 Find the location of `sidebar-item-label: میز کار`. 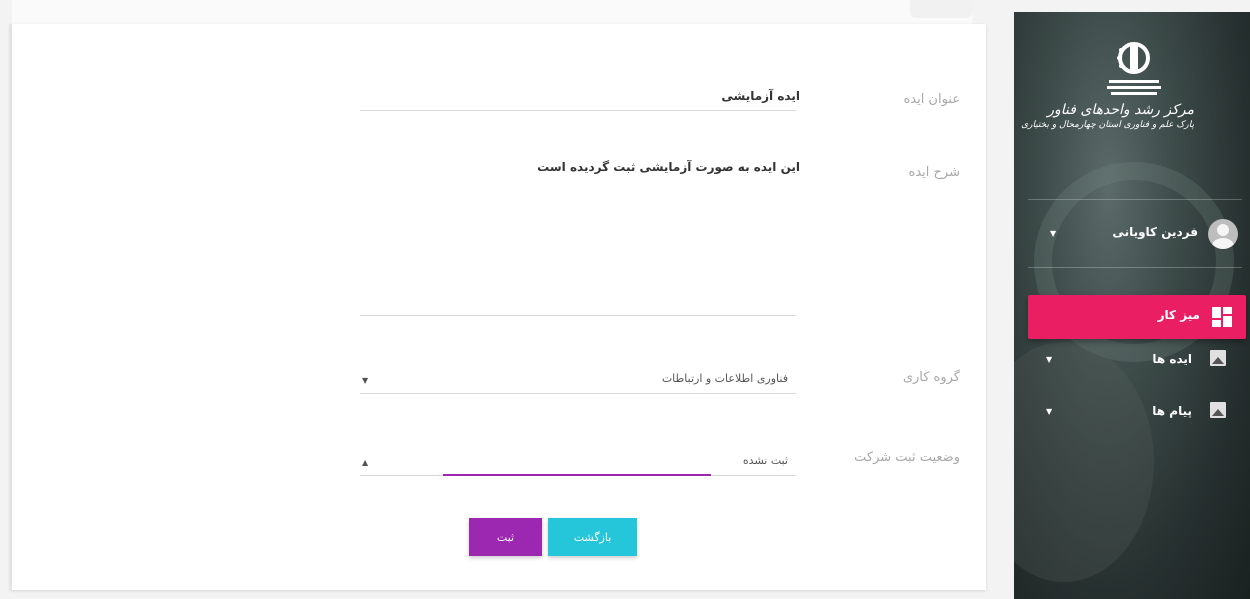

sidebar-item-label: میز کار is located at coordinates (1178, 315).